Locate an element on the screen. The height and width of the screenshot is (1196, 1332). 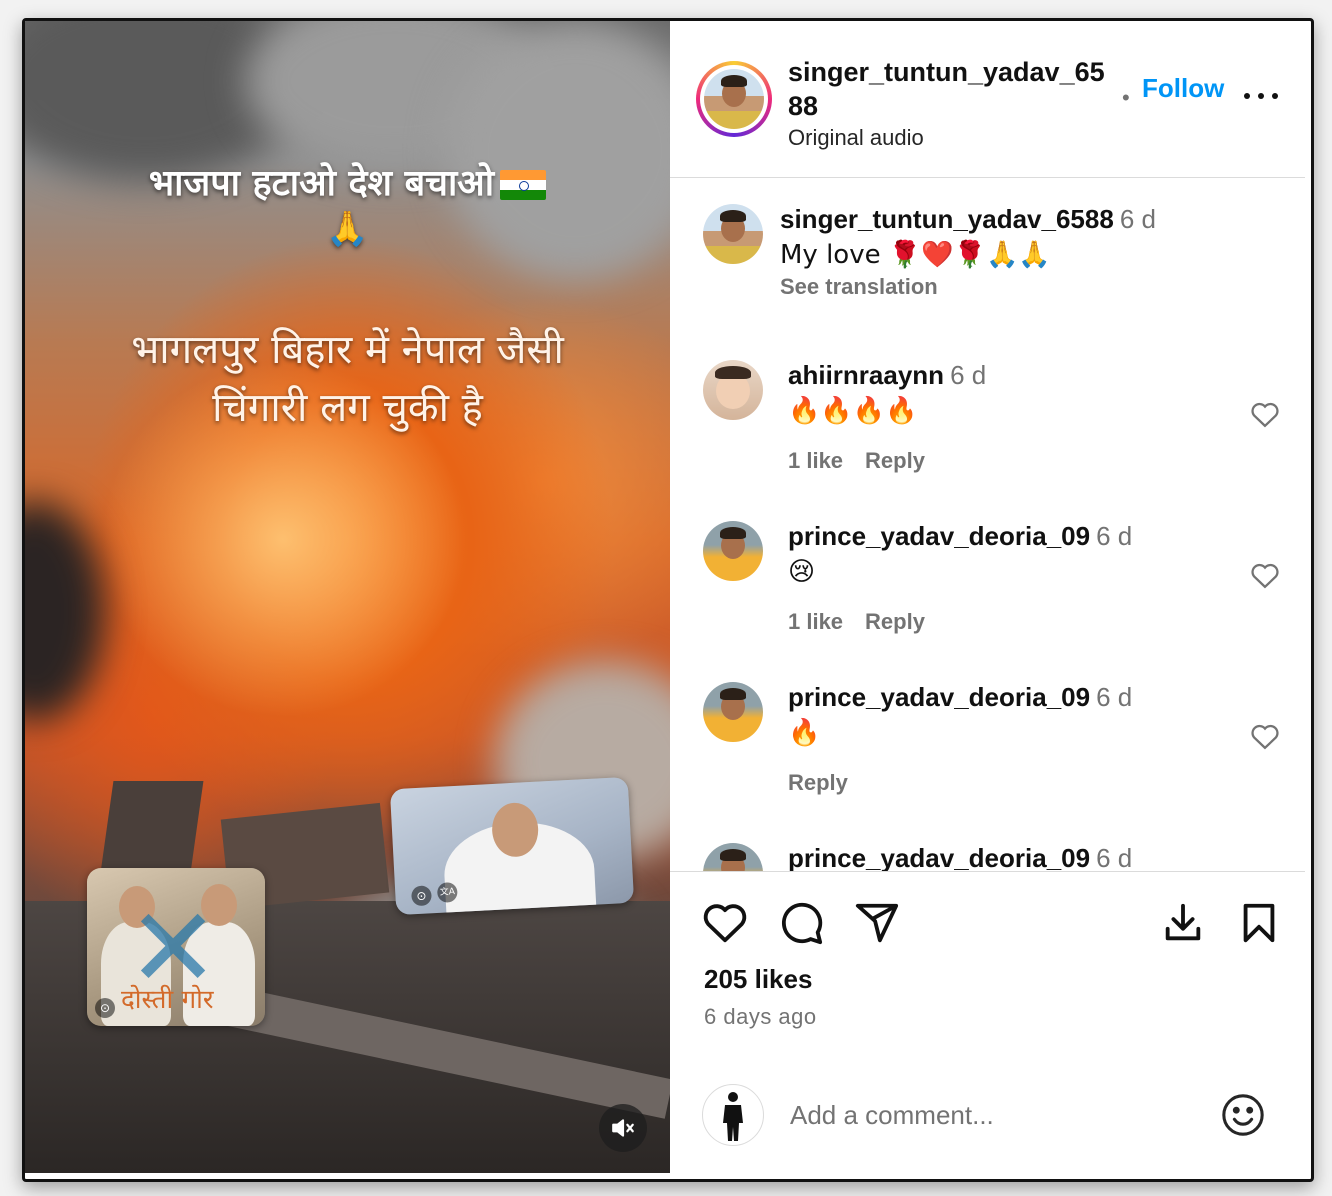
story-ring-gap is located at coordinates (734, 99).